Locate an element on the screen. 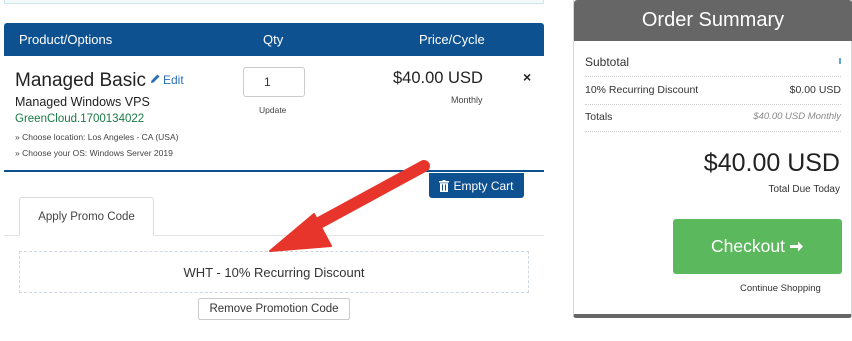  edit-link: Edit is located at coordinates (167, 80).